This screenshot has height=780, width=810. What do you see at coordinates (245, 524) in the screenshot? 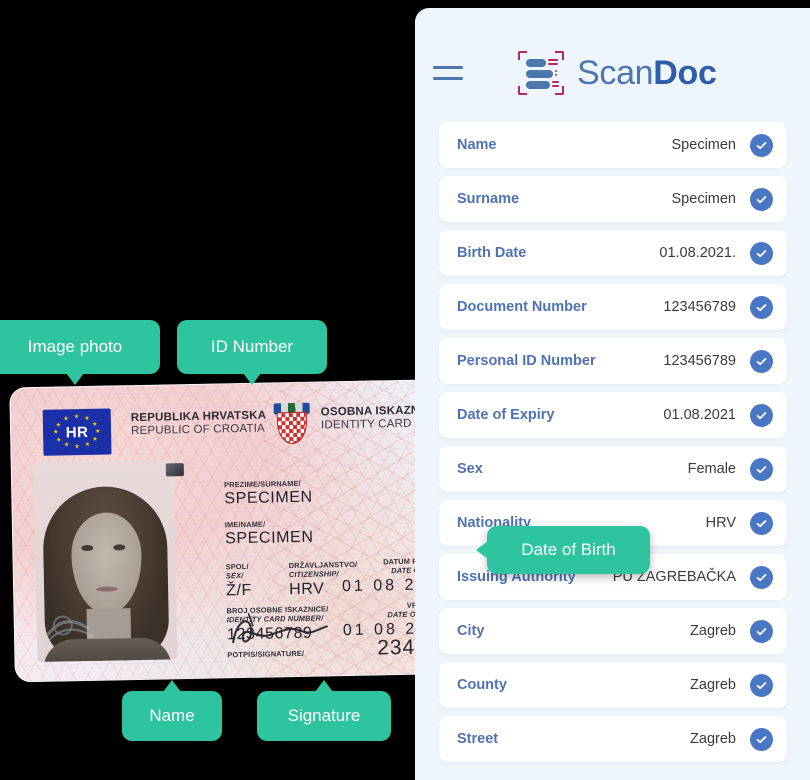
I see `name-key: IME/NAME/` at bounding box center [245, 524].